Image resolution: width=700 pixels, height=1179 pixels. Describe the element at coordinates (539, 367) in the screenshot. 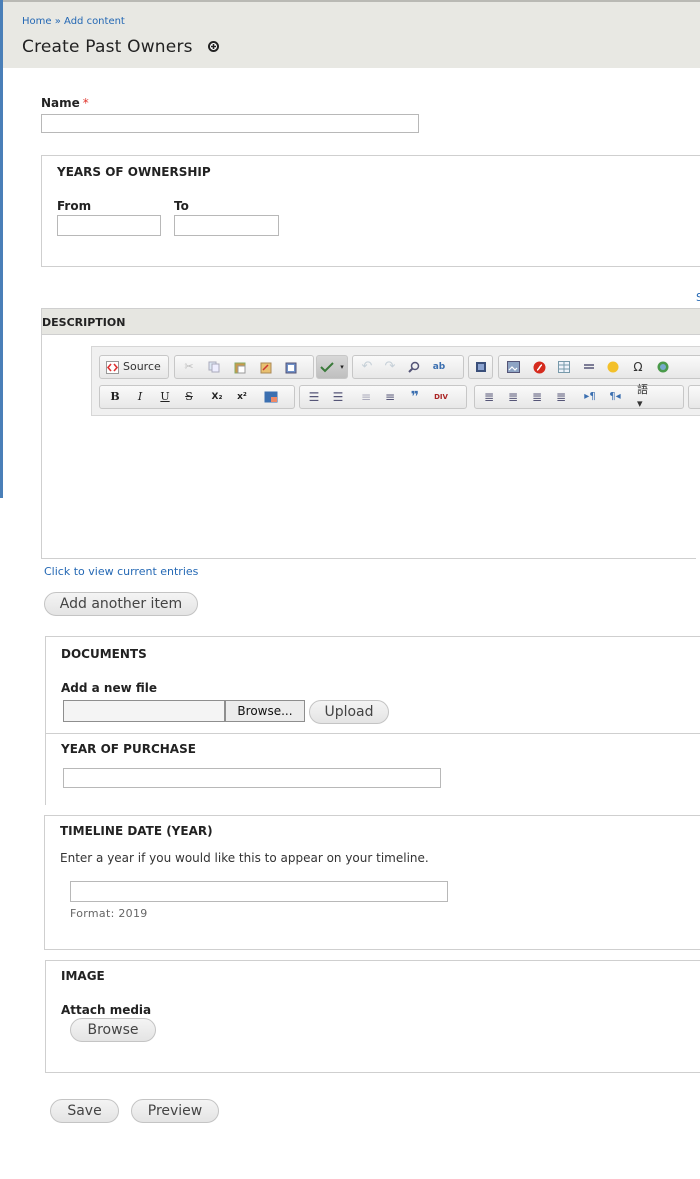

I see `flash-icon` at that location.